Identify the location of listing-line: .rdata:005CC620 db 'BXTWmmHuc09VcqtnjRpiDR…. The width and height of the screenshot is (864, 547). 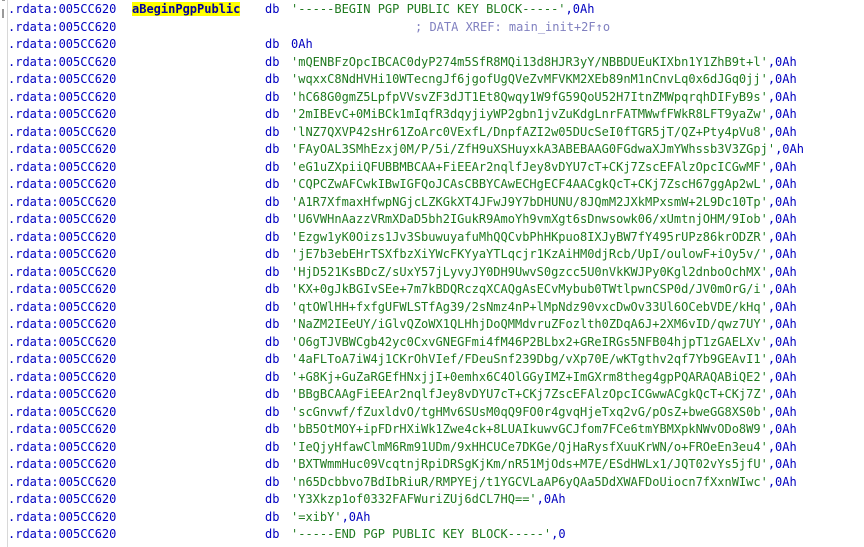
(436, 465).